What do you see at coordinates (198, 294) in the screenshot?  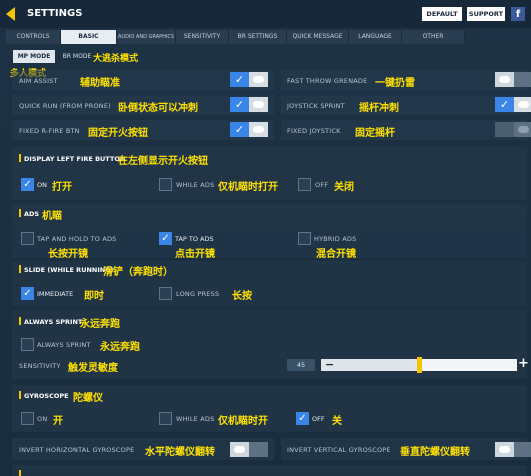 I see `slide-long-press-label: LONG PRESS` at bounding box center [198, 294].